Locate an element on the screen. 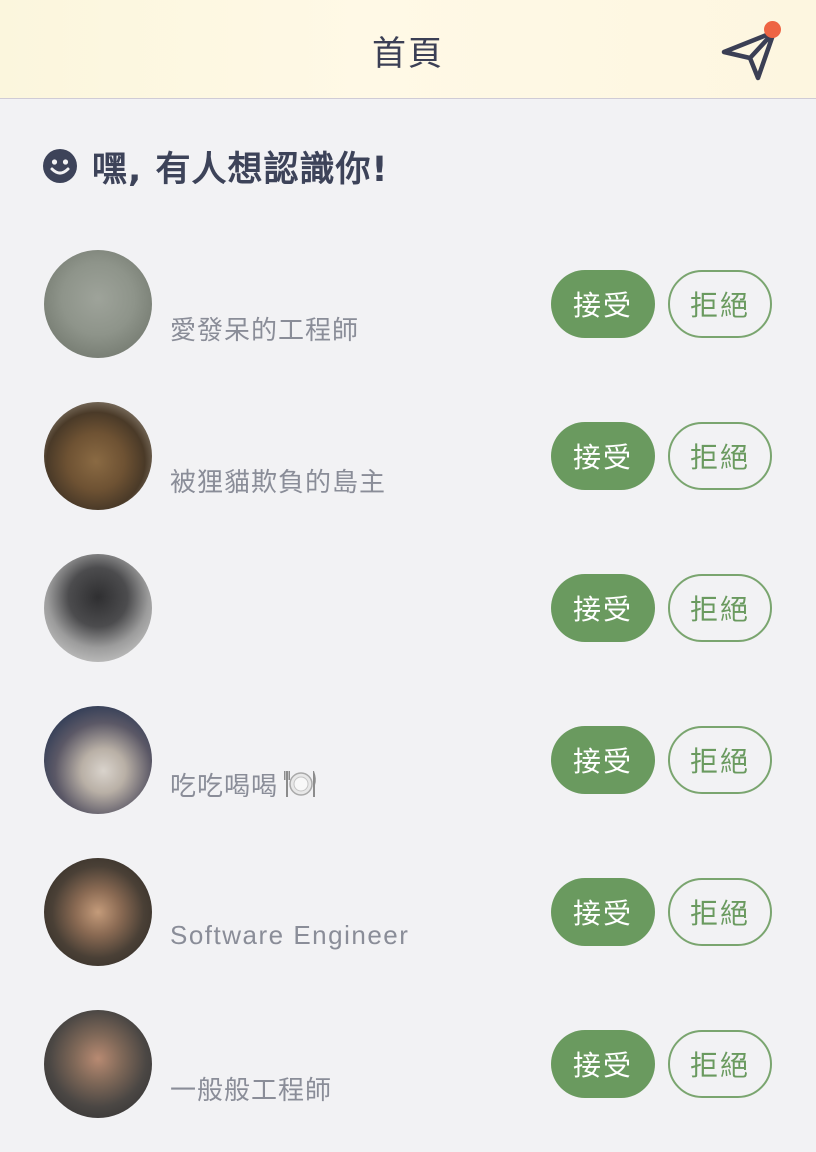 The width and height of the screenshot is (816, 1152). request-name: 被狸貓欺負的島主 is located at coordinates (278, 483).